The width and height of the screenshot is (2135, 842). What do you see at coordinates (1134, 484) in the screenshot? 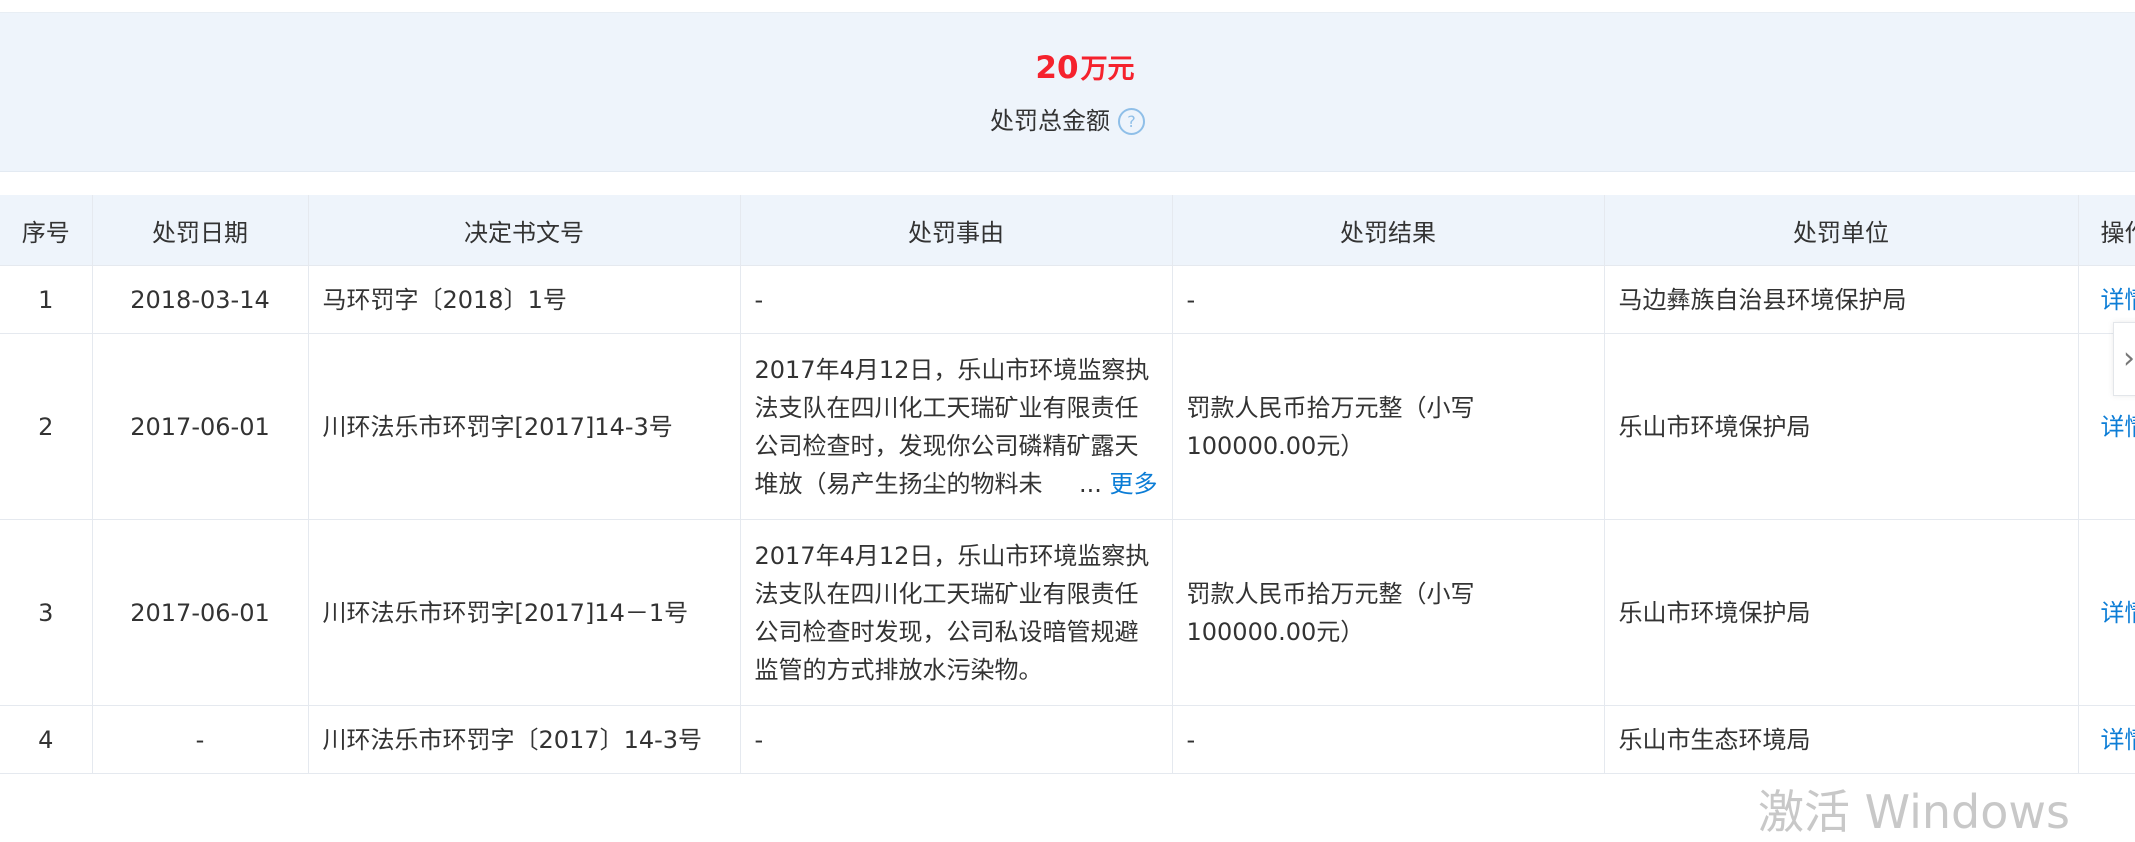
I see `more-link: 更多` at bounding box center [1134, 484].